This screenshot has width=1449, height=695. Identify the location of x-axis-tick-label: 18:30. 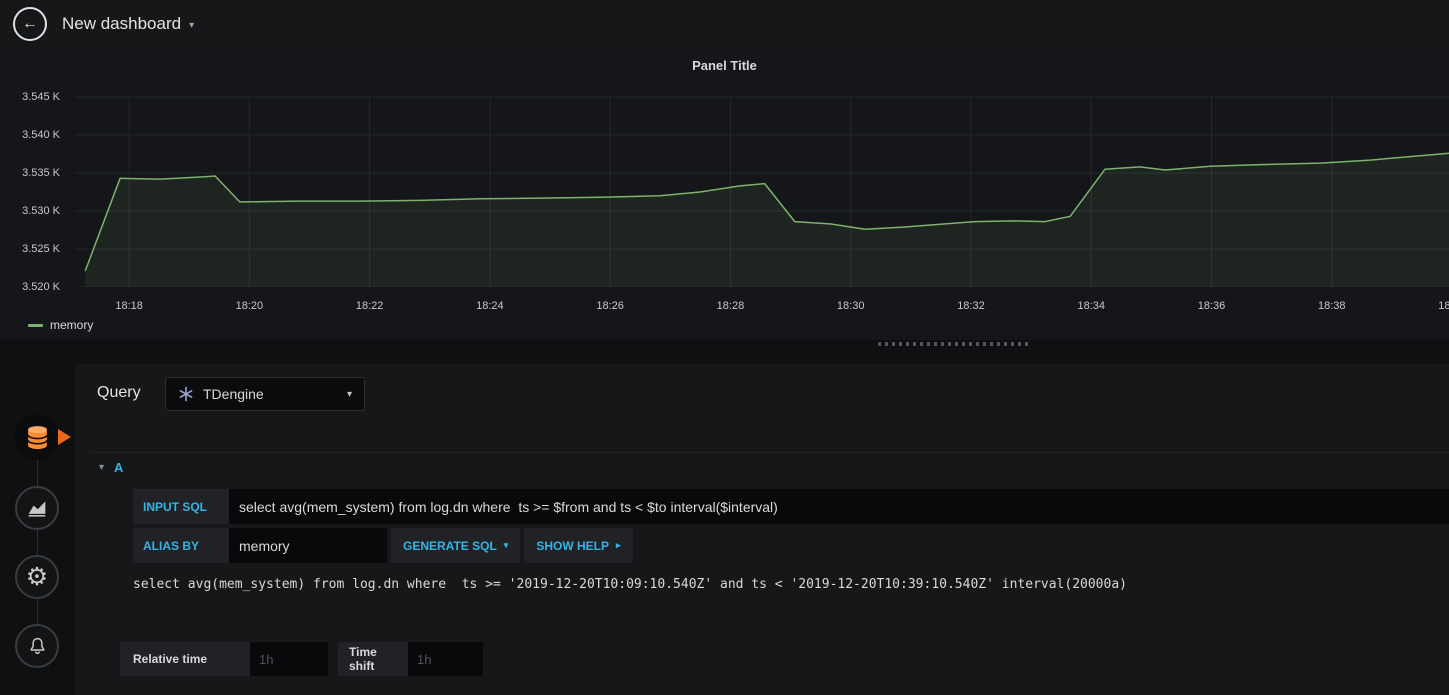
(850, 306).